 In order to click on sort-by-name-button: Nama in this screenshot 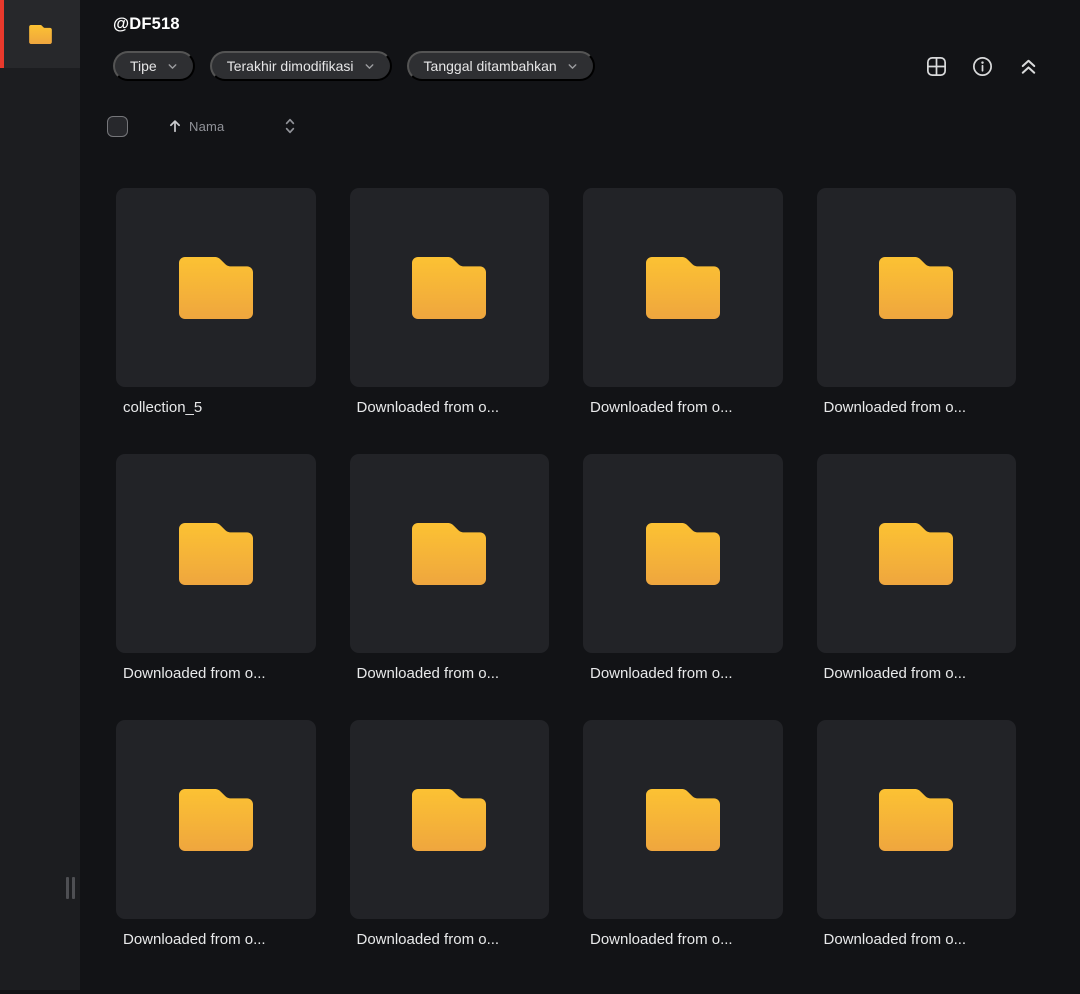, I will do `click(195, 126)`.